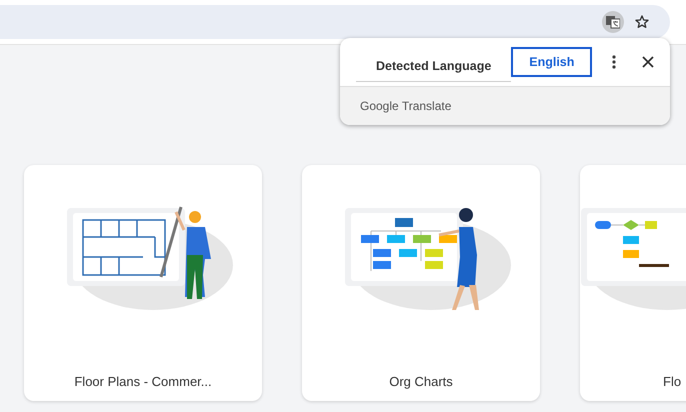  I want to click on bookmark-star-icon, so click(642, 22).